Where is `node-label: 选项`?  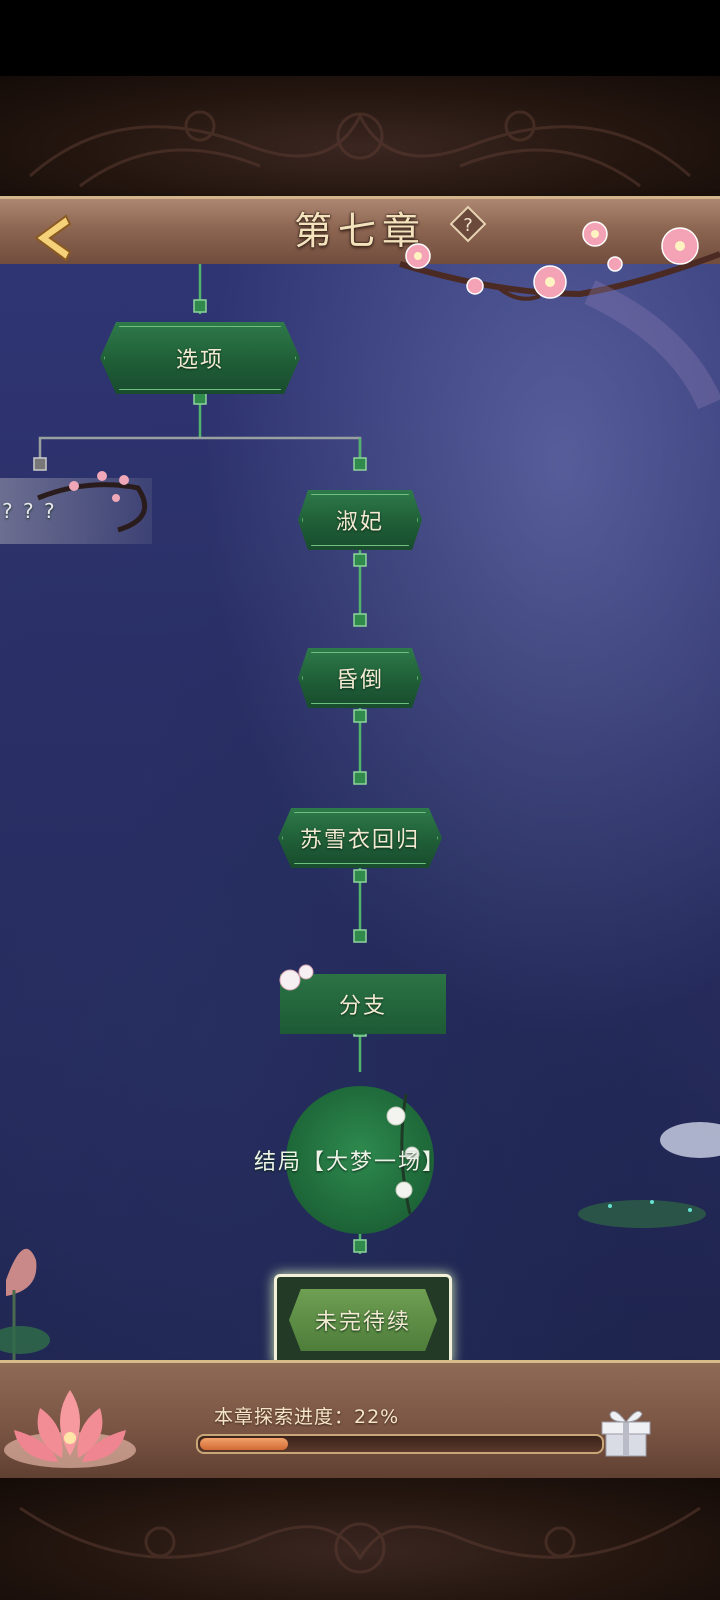
node-label: 选项 is located at coordinates (199, 360).